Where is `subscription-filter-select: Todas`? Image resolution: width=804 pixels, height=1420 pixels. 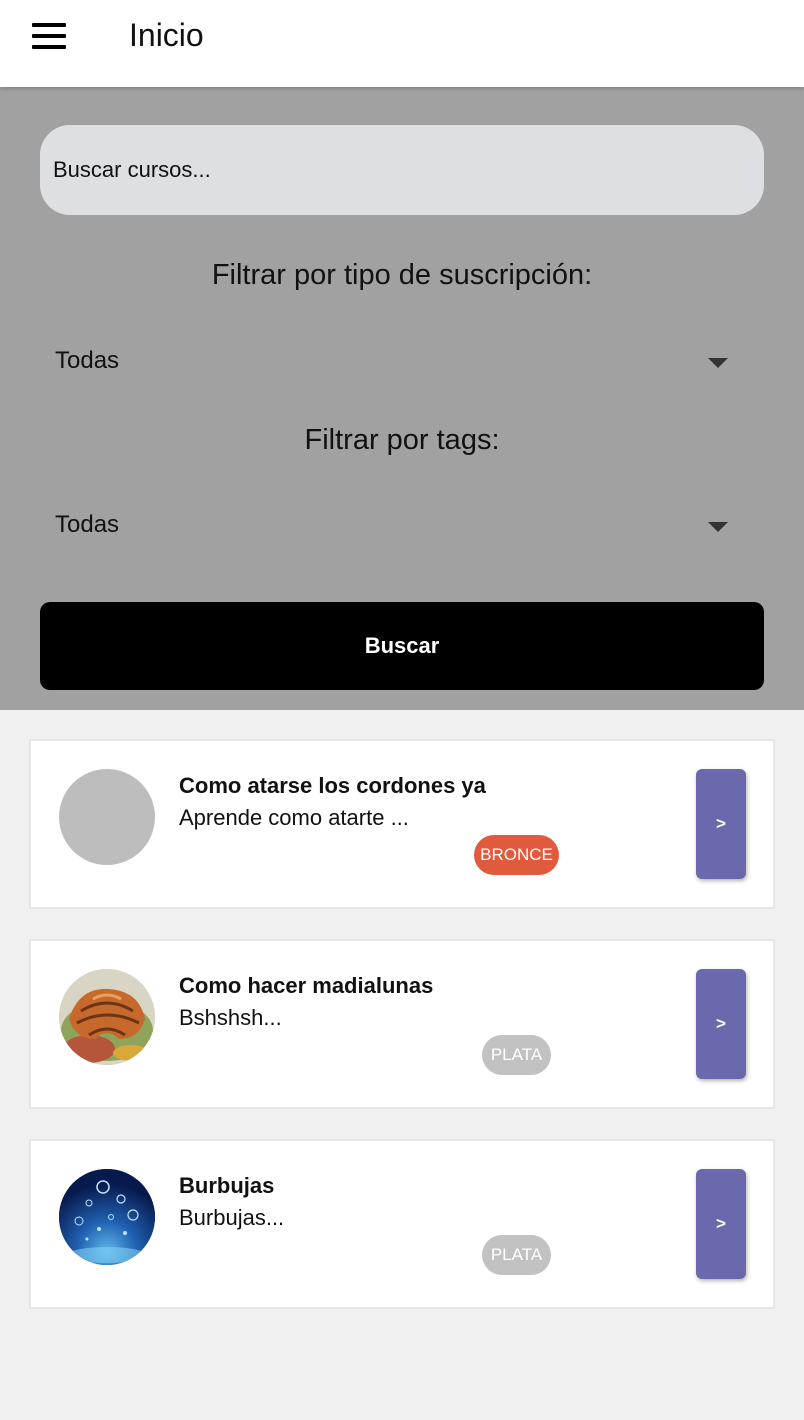 subscription-filter-select: Todas is located at coordinates (402, 362).